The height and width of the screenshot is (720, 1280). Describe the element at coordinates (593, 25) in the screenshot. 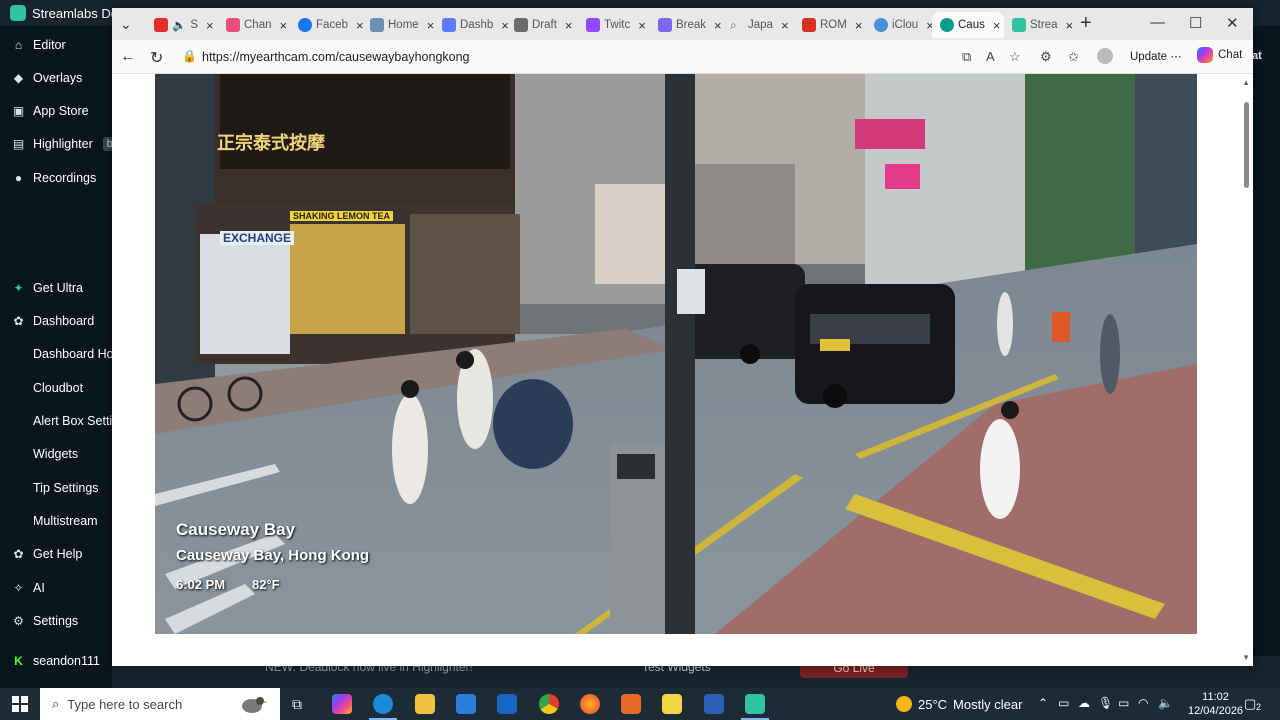

I see `twitch-icon` at that location.